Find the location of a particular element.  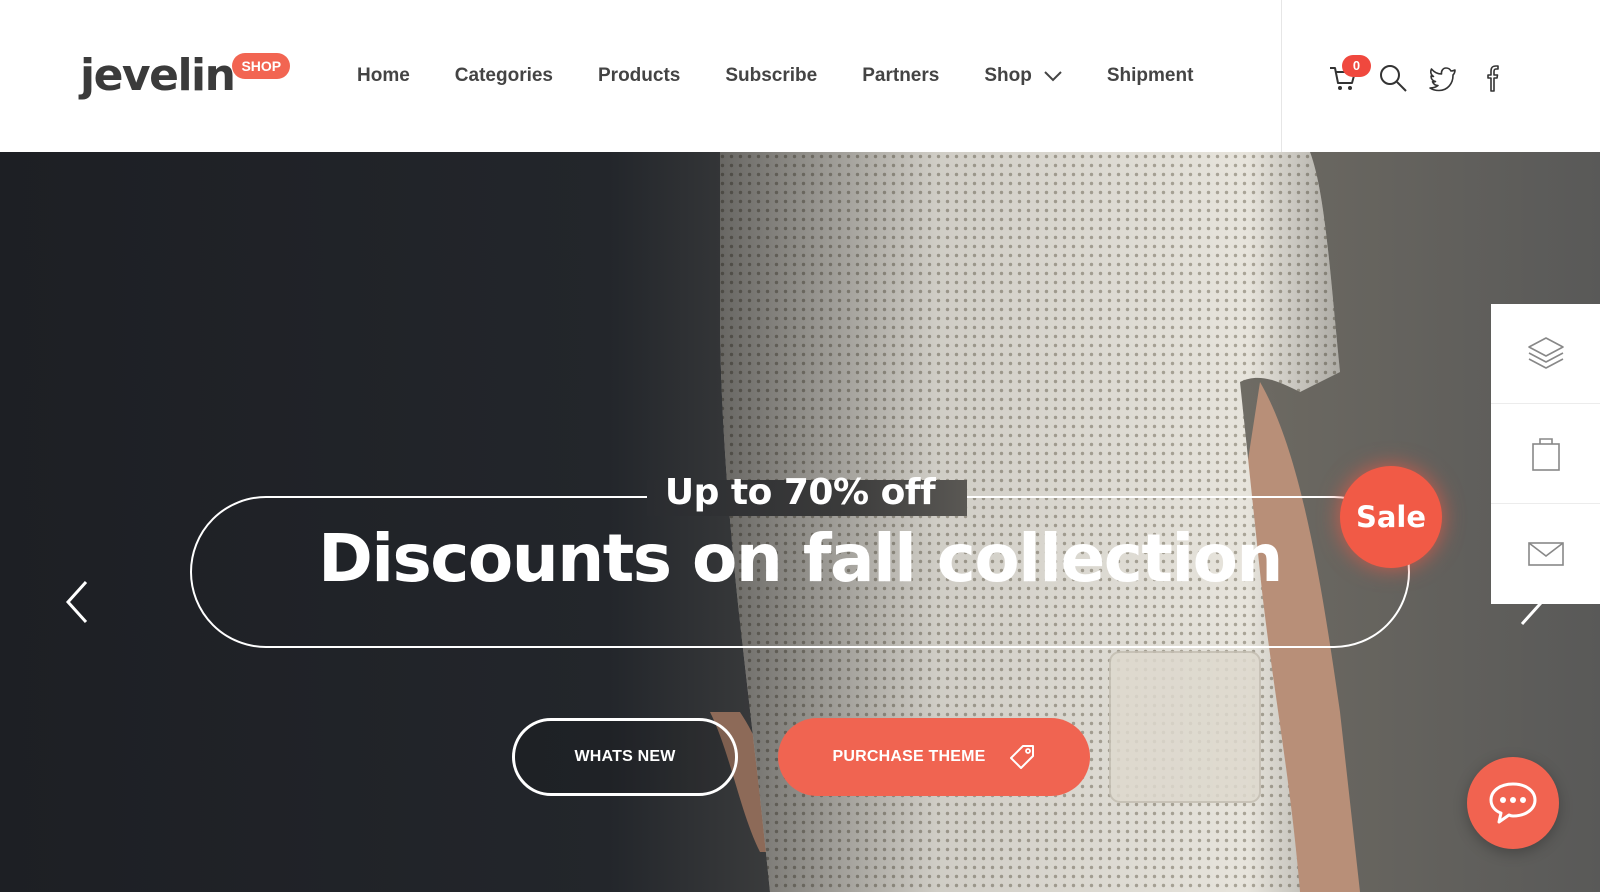

whats-new-label: WHATS NEW is located at coordinates (625, 756).